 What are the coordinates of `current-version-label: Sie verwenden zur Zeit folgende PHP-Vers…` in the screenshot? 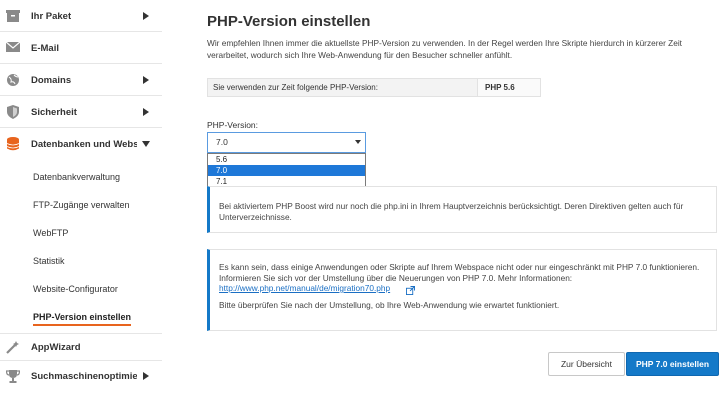 It's located at (343, 87).